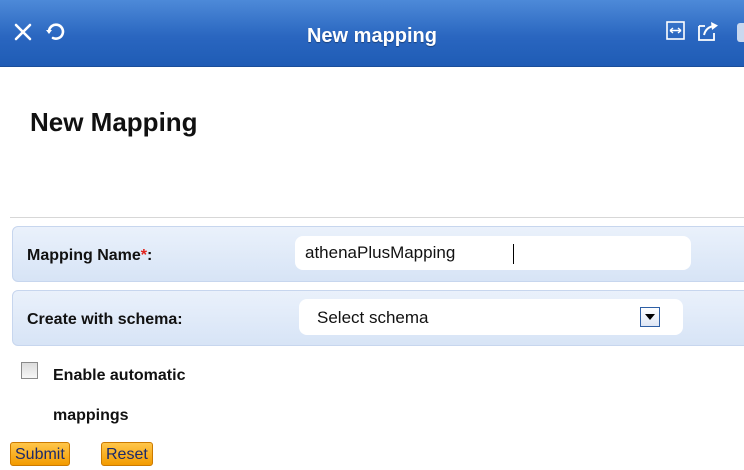 The width and height of the screenshot is (744, 470). Describe the element at coordinates (114, 122) in the screenshot. I see `page-title: New Mapping` at that location.